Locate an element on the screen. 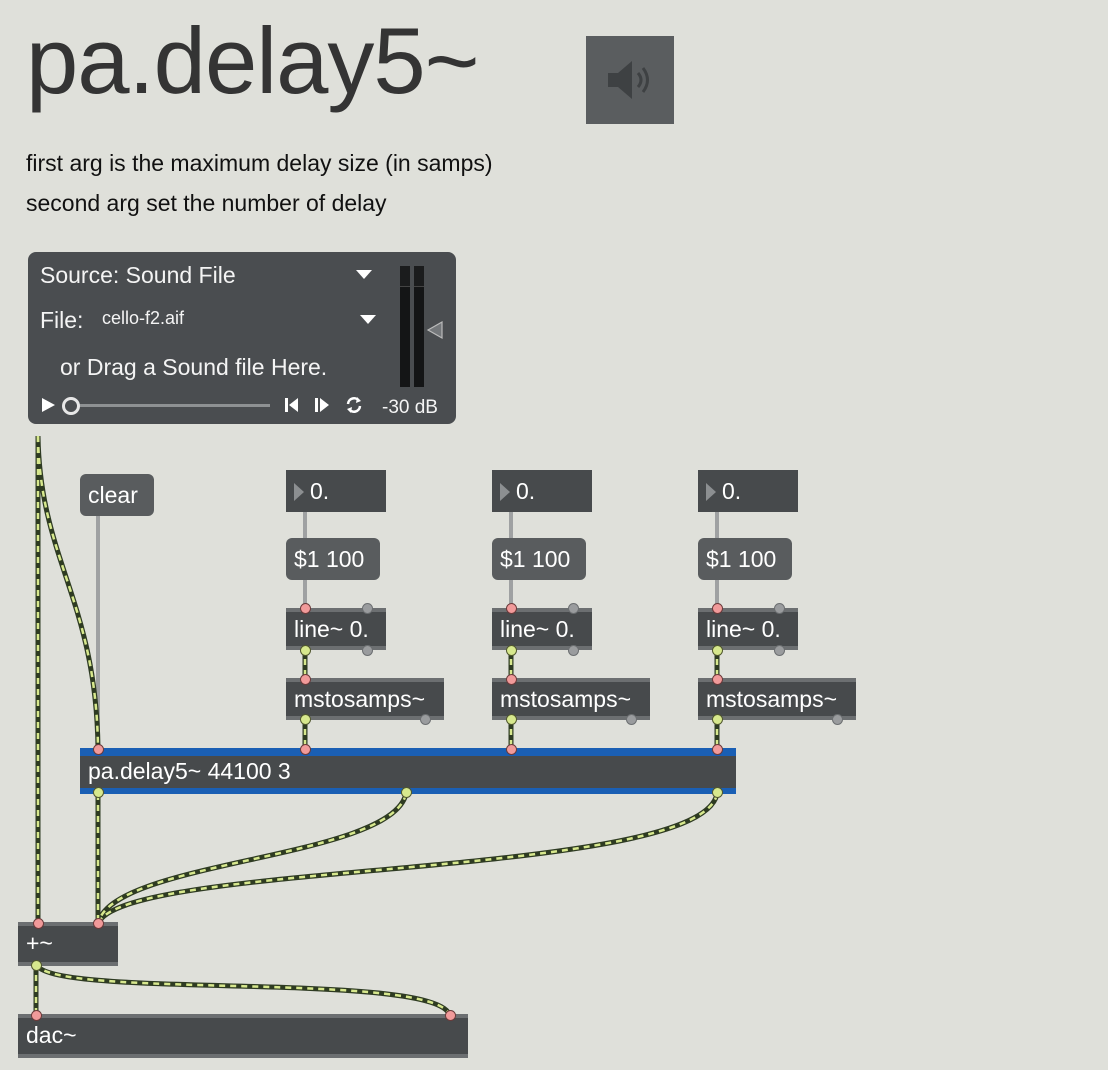 Image resolution: width=1108 pixels, height=1070 pixels. ramp-message-3: $1 100 is located at coordinates (745, 559).